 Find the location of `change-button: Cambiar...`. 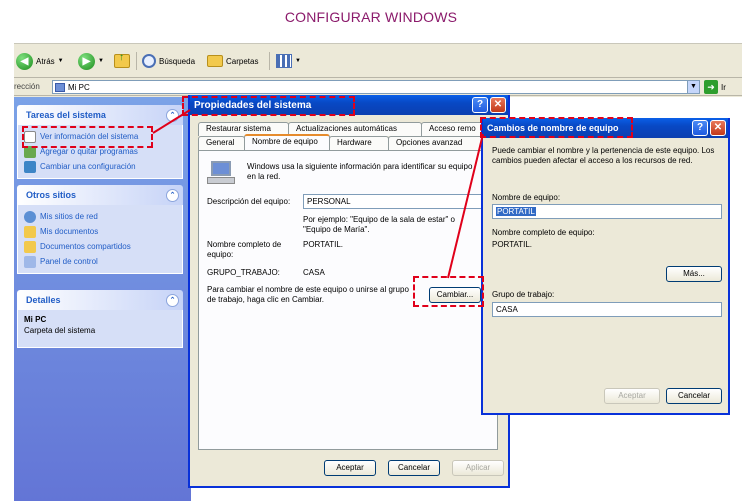

change-button: Cambiar... is located at coordinates (455, 295).